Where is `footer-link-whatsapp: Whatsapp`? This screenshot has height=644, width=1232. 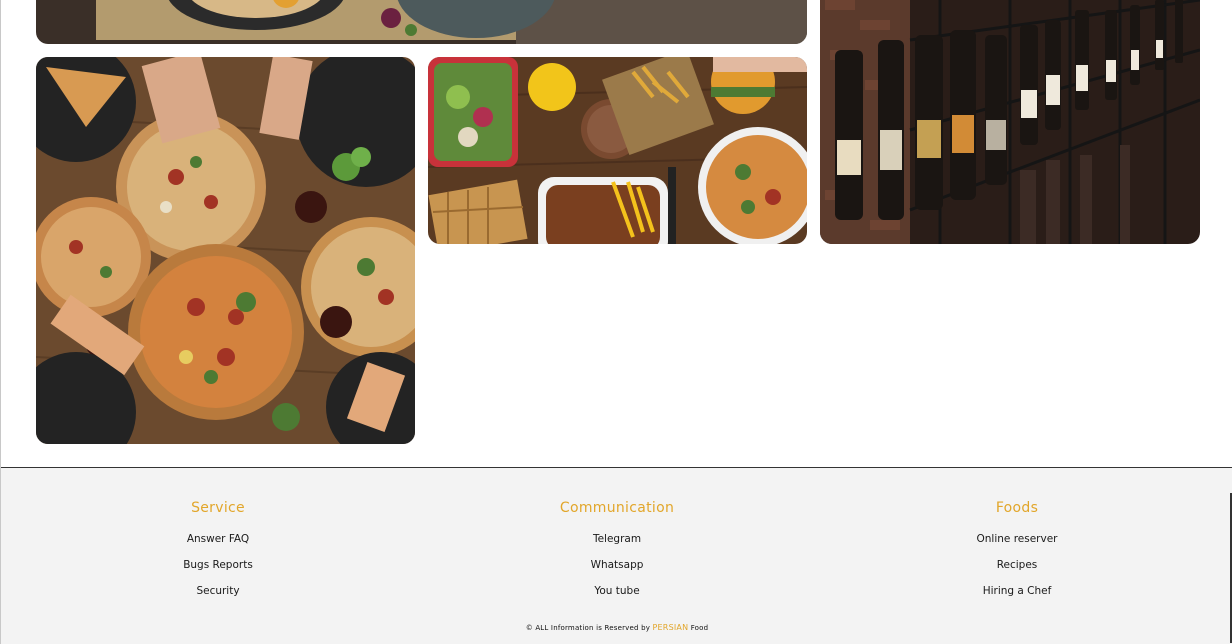 footer-link-whatsapp: Whatsapp is located at coordinates (617, 565).